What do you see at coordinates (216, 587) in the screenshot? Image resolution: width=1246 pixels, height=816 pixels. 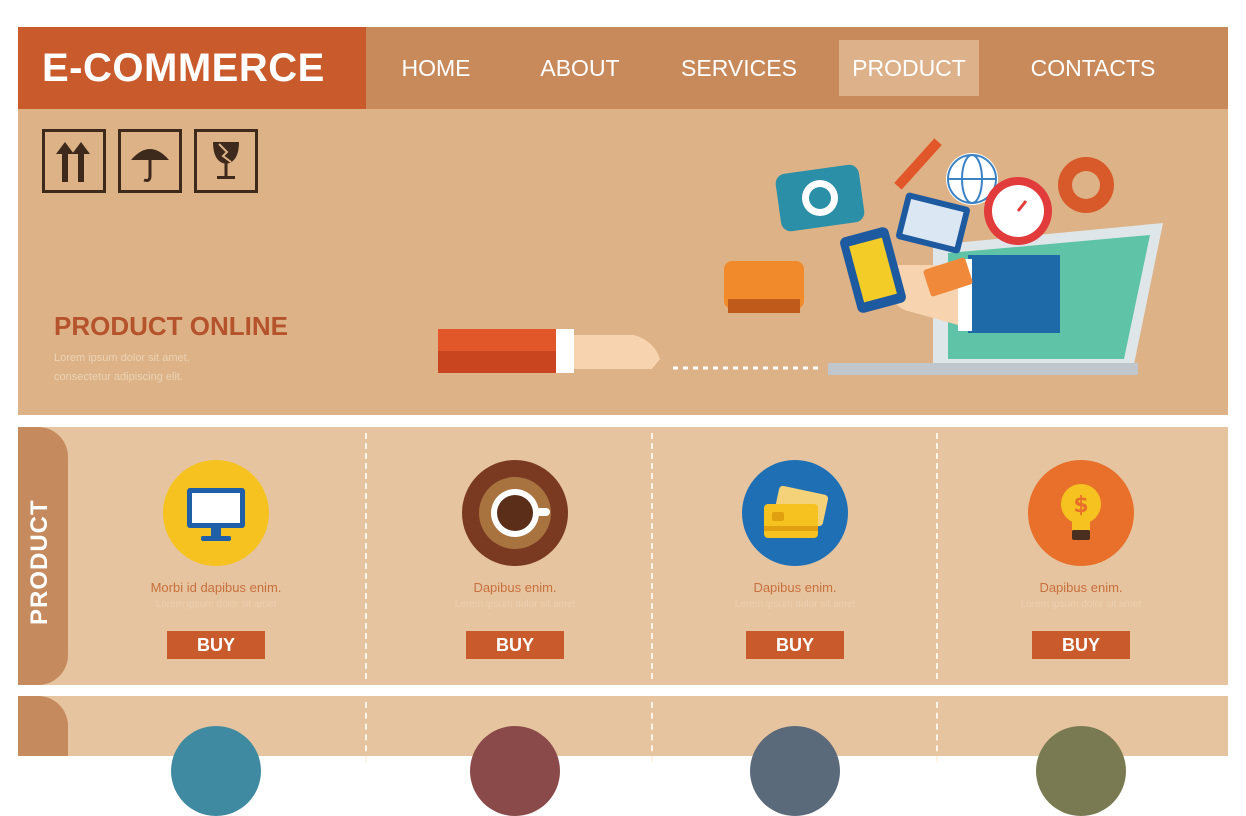 I see `product-title: Morbi id dapibus enim.` at bounding box center [216, 587].